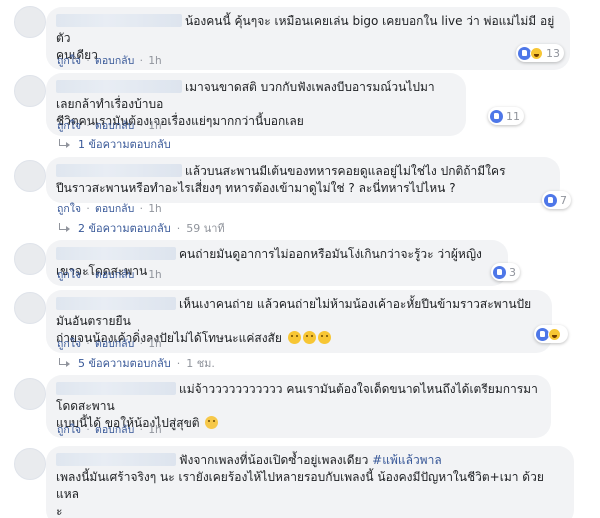 This screenshot has width=600, height=518. I want to click on replies-count: 5 ข้อความตอบกลับ, so click(124, 363).